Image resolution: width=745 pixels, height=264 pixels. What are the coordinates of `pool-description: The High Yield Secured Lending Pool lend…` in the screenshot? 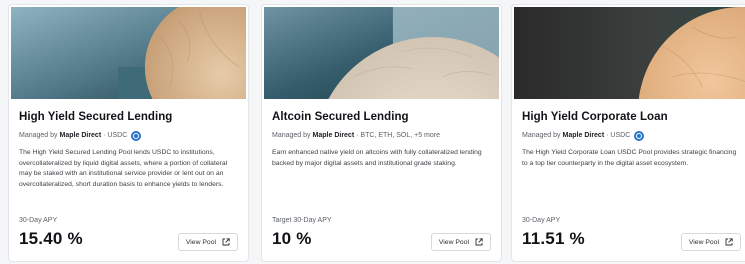 It's located at (123, 168).